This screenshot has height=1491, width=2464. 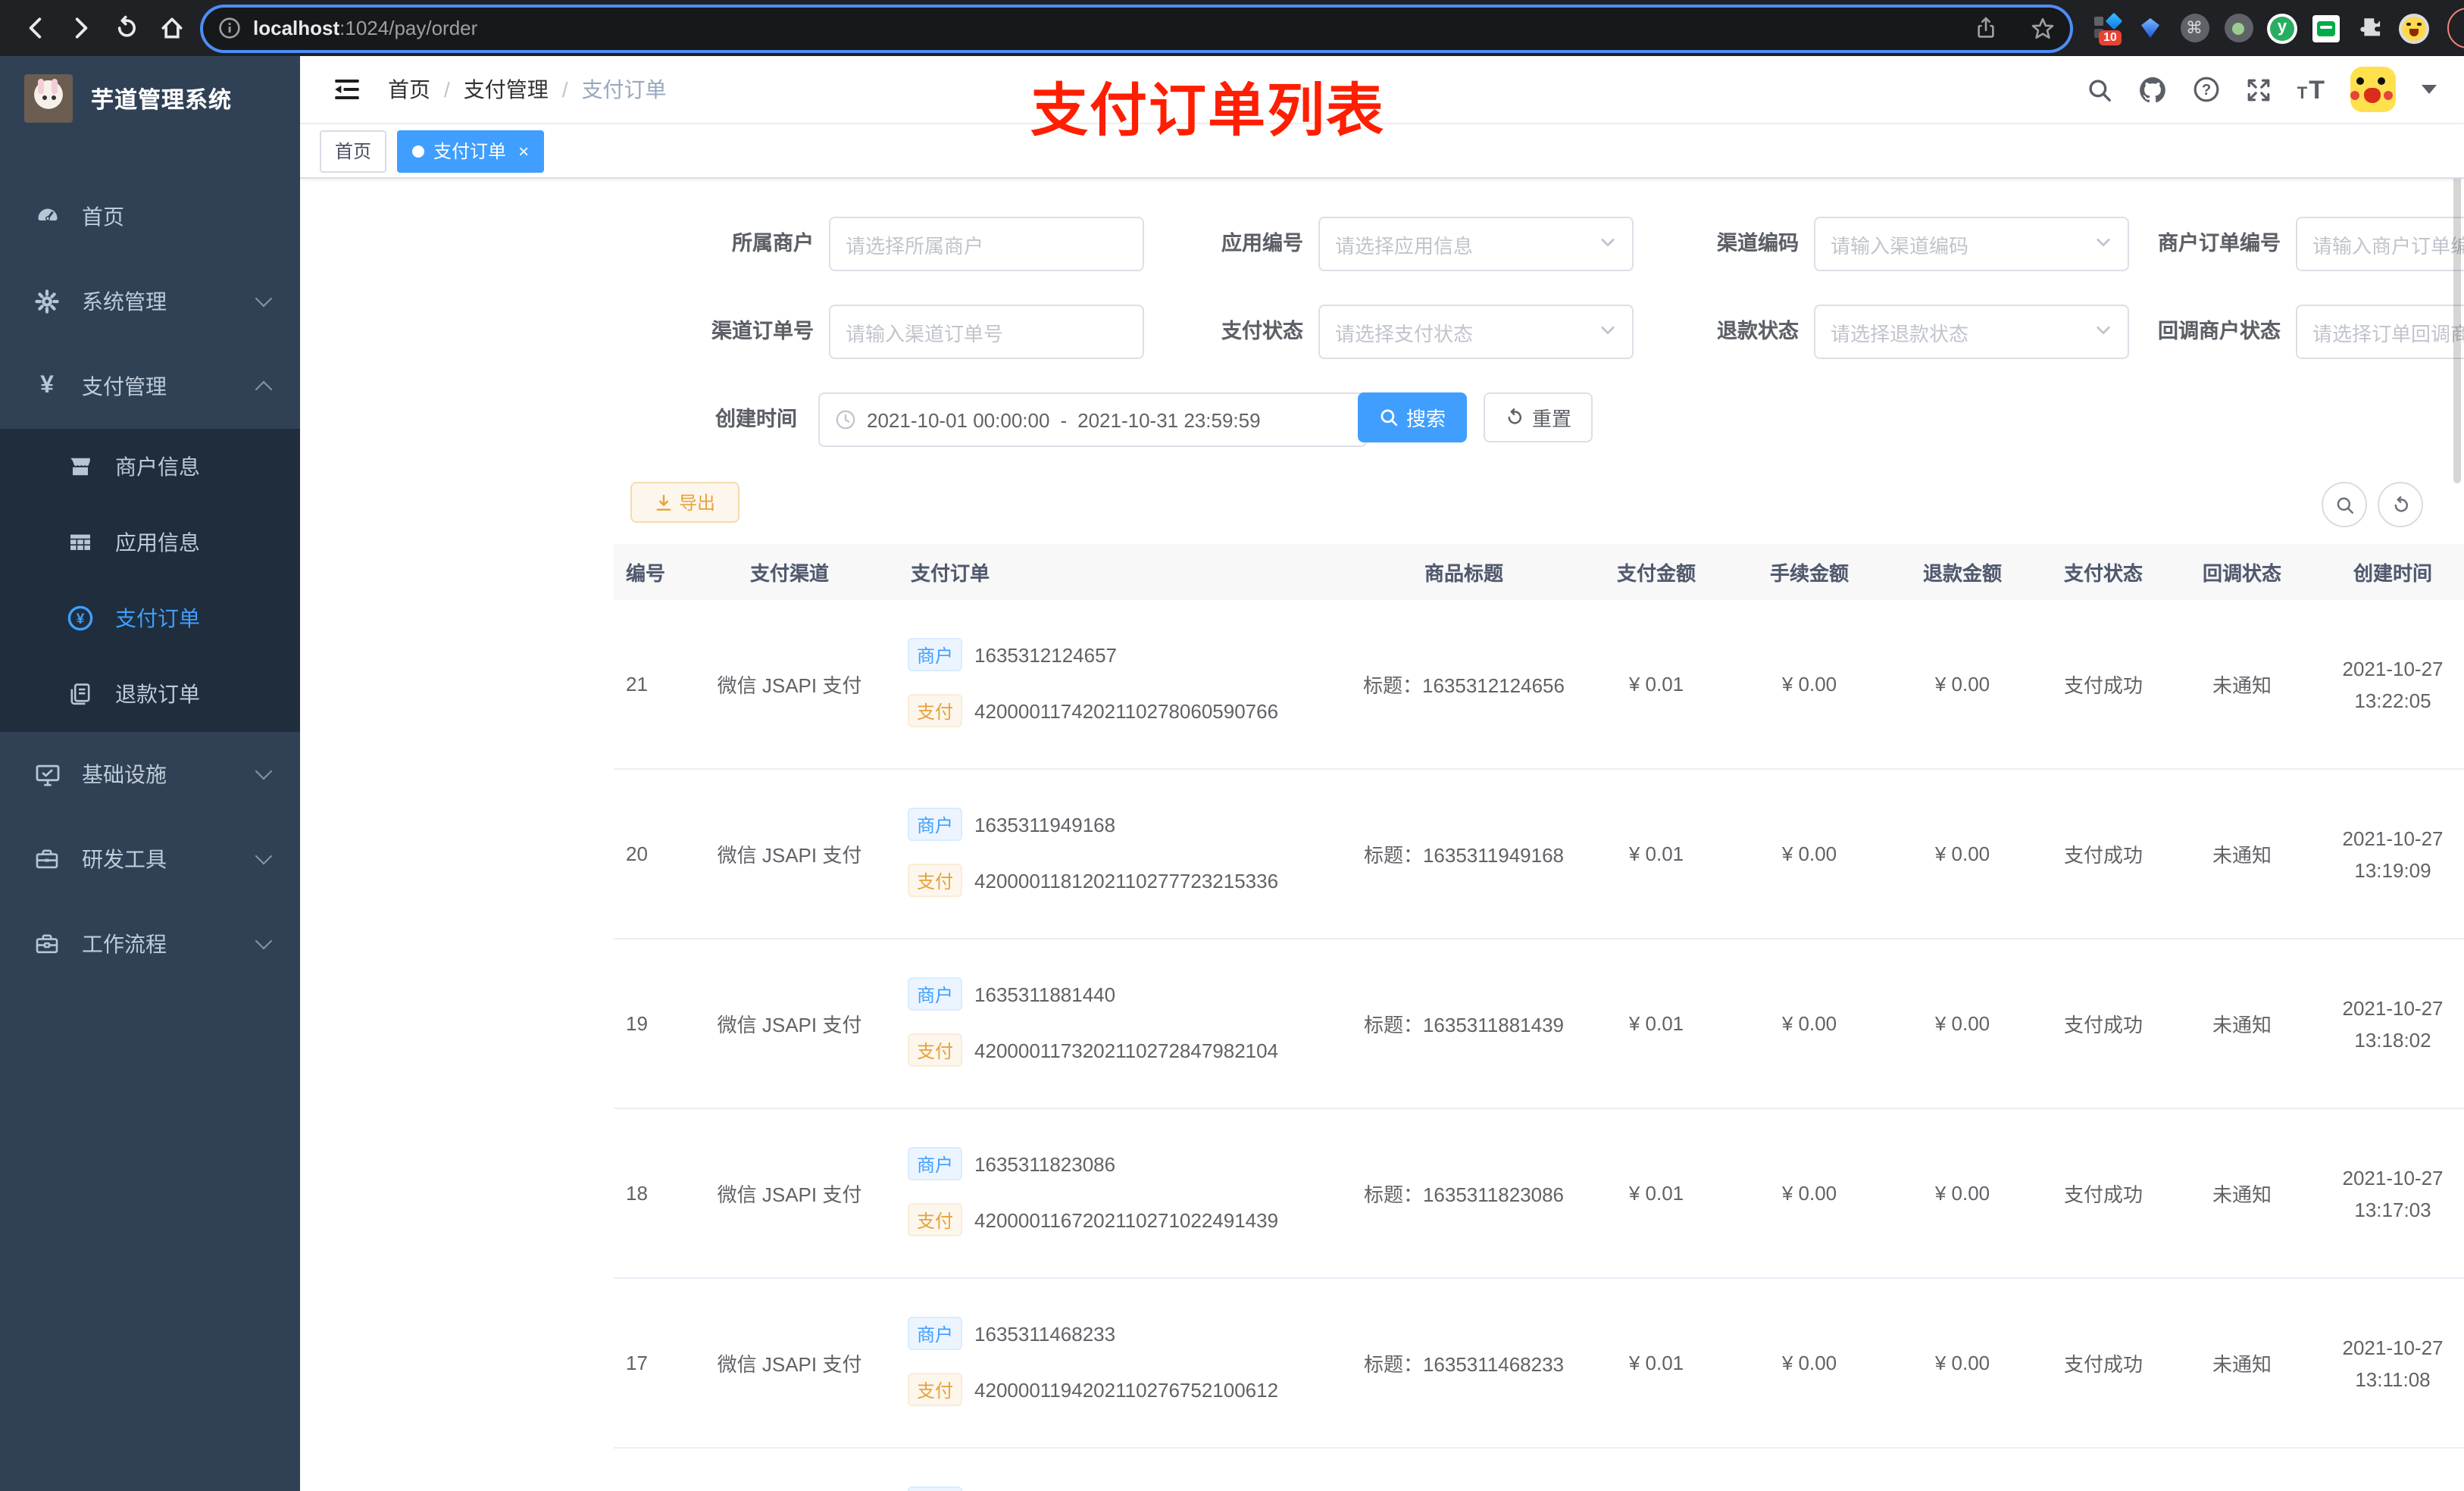 I want to click on pay-status-cell: 支付成功, so click(x=2103, y=1363).